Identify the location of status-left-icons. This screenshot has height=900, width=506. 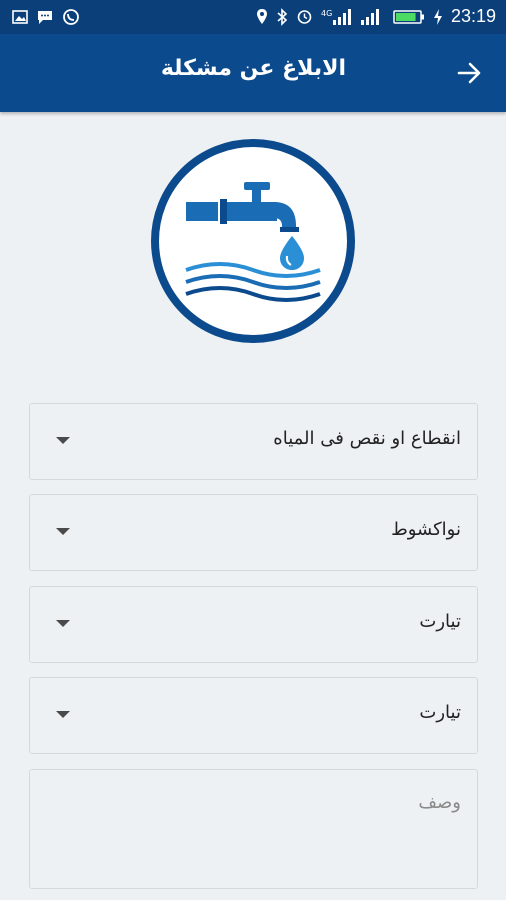
(46, 17).